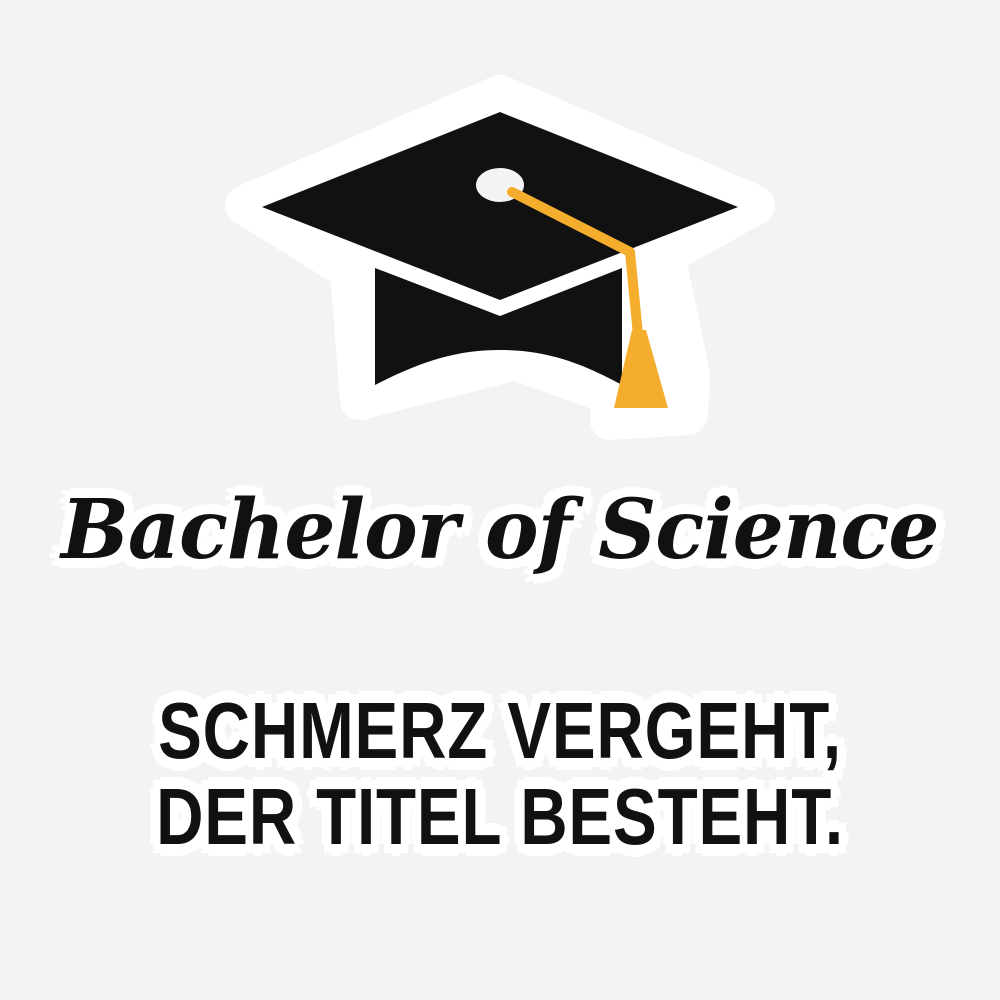  What do you see at coordinates (500, 185) in the screenshot?
I see `cap-button` at bounding box center [500, 185].